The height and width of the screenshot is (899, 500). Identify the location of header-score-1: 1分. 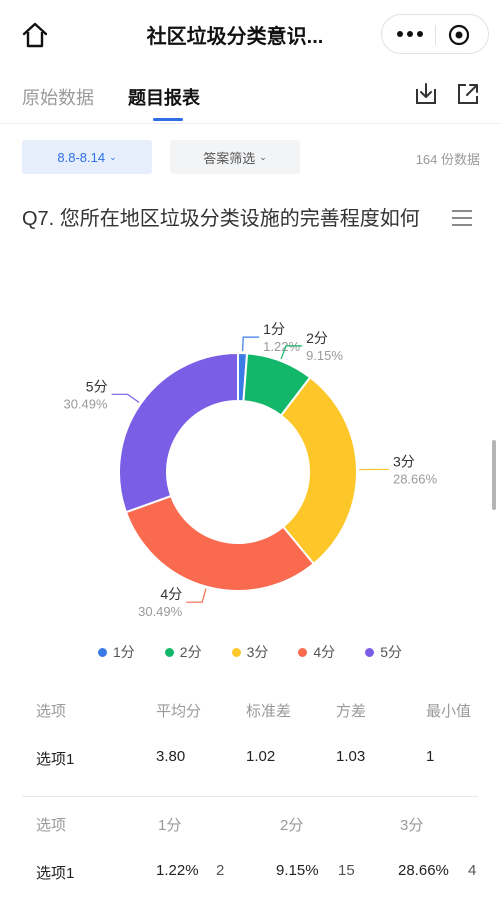
(170, 825).